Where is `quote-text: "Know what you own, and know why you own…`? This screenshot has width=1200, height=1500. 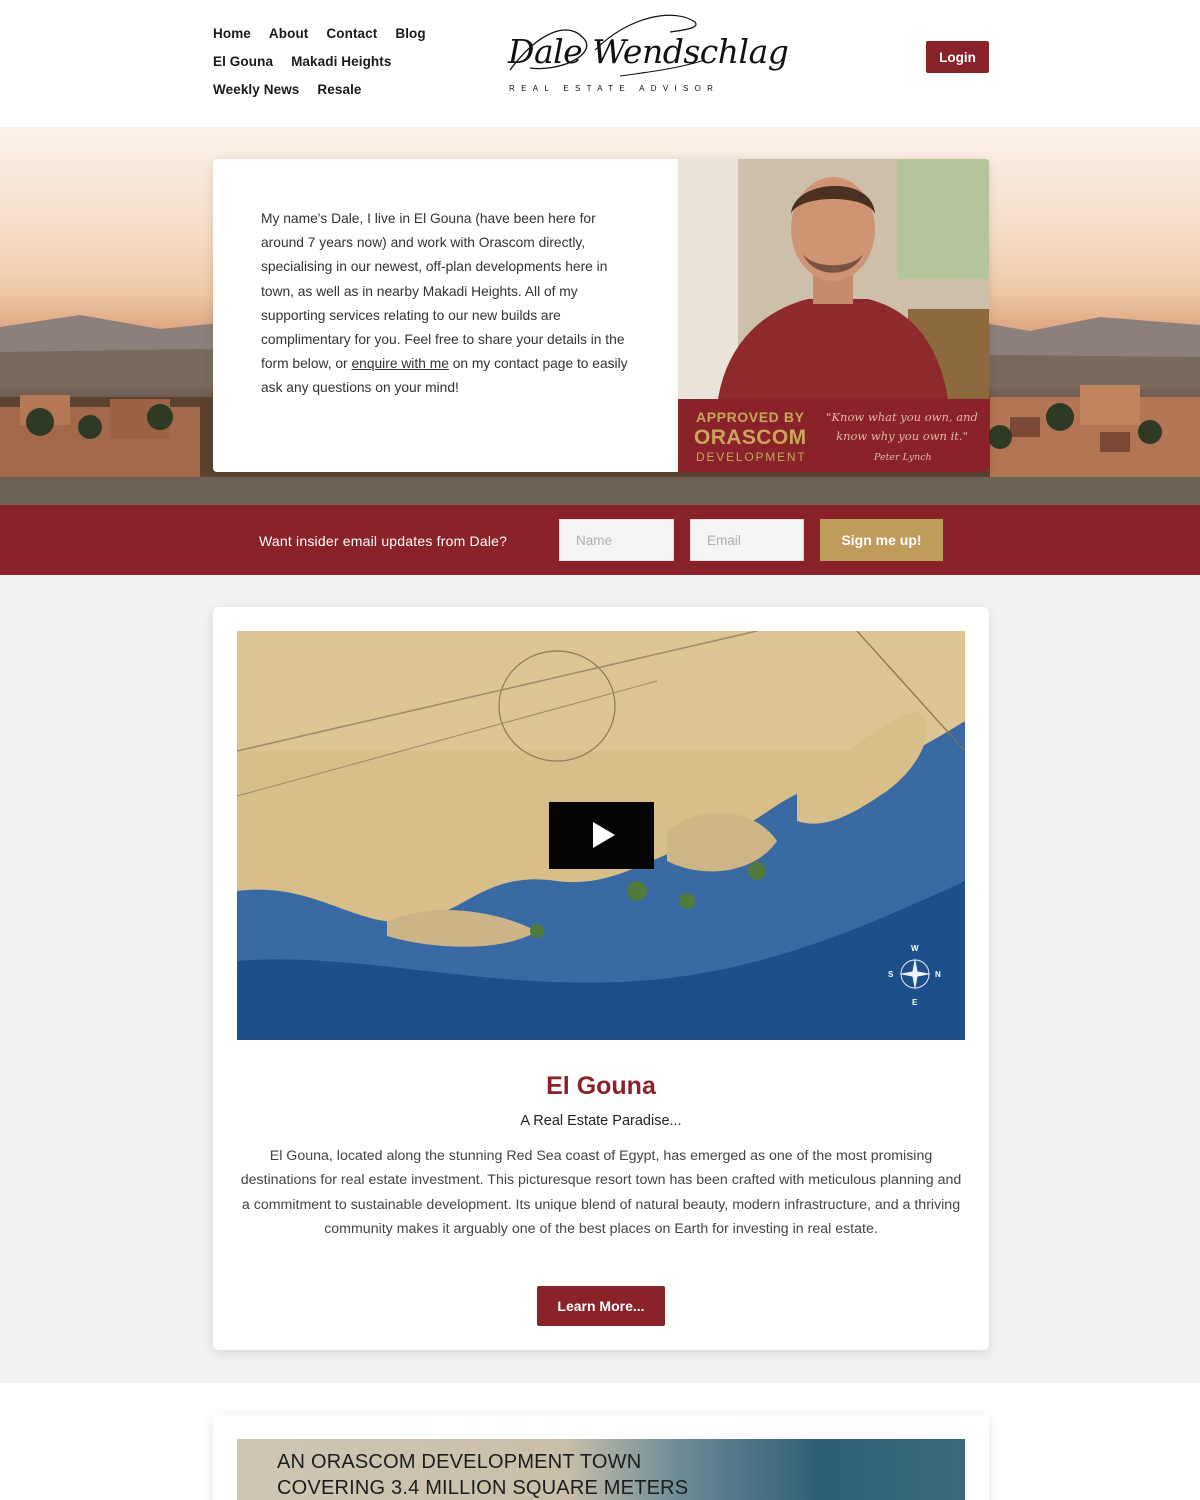
quote-text: "Know what you own, and know why you own… is located at coordinates (902, 426).